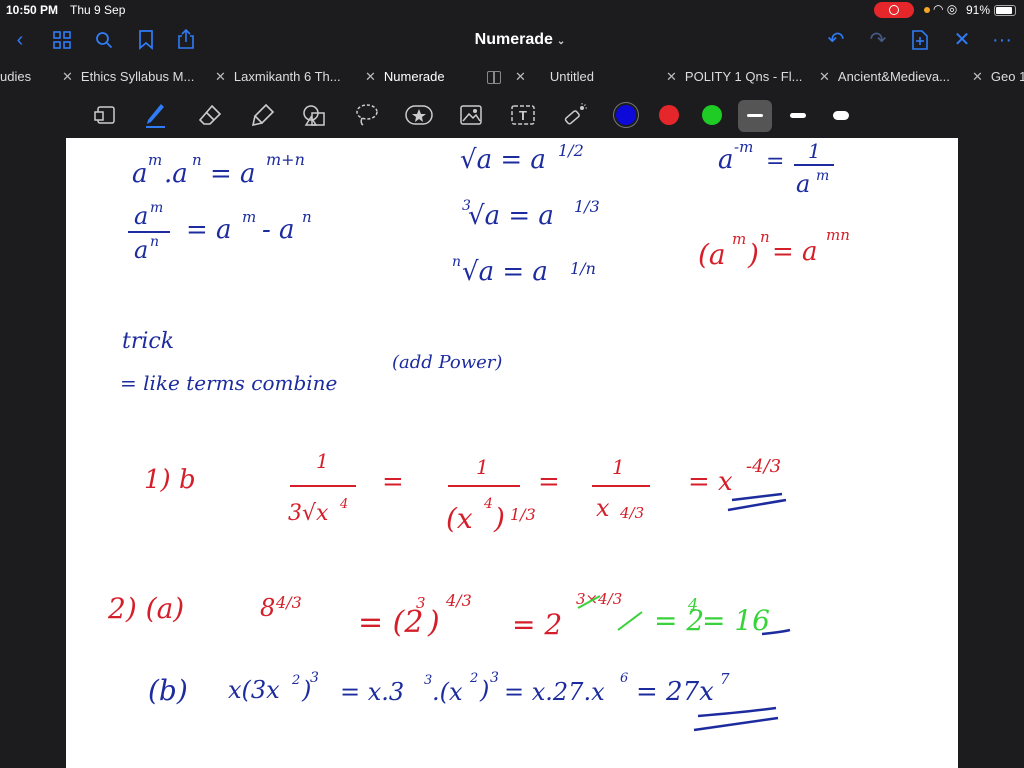  Describe the element at coordinates (554, 692) in the screenshot. I see `note-text: = x.27.x` at that location.